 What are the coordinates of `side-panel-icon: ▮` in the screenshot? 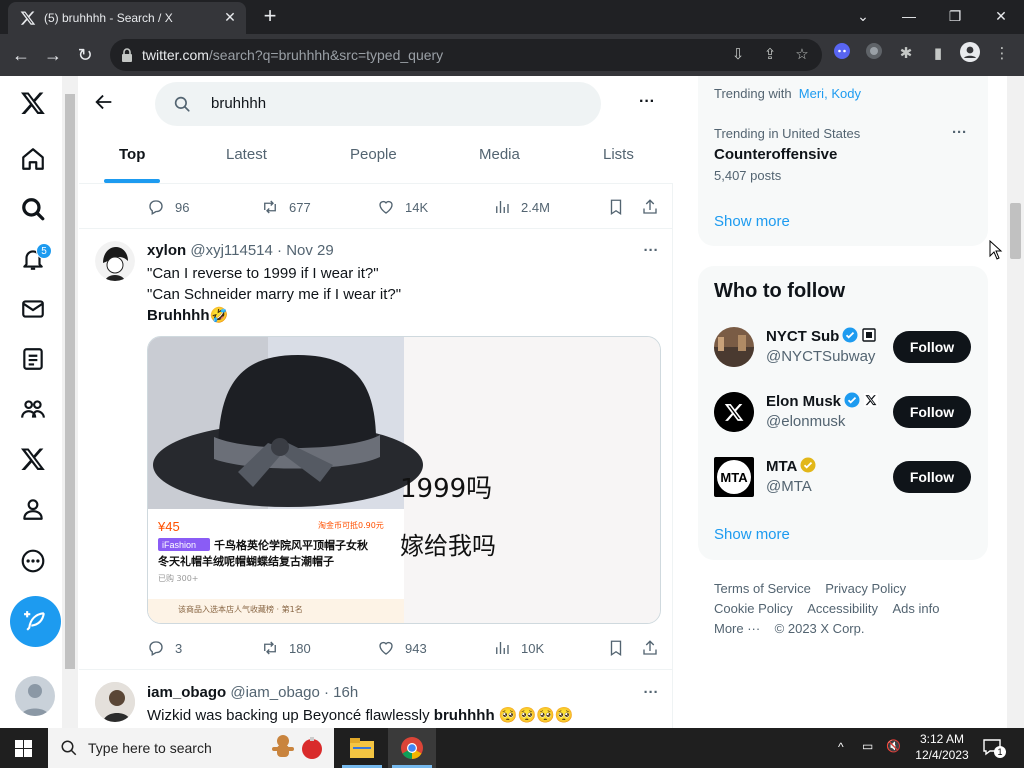 It's located at (938, 54).